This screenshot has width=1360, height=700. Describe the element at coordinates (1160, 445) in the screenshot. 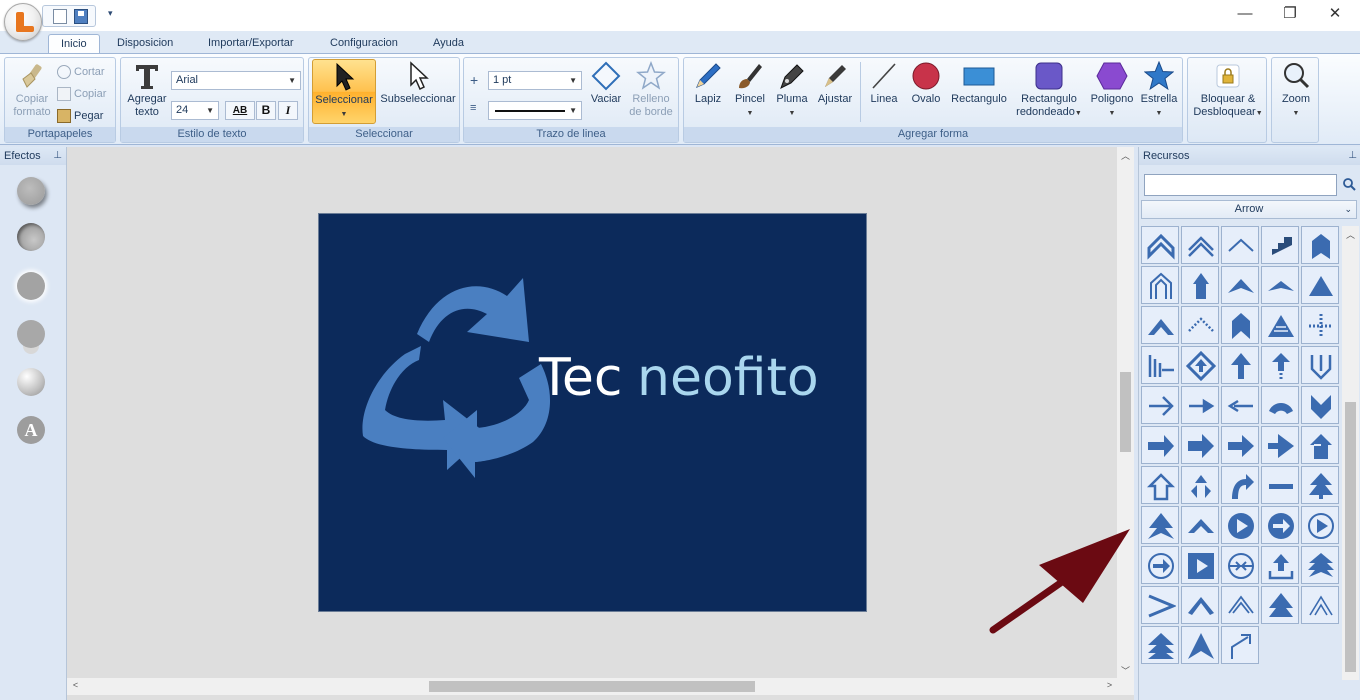

I see `block-arrow-right-icon` at that location.